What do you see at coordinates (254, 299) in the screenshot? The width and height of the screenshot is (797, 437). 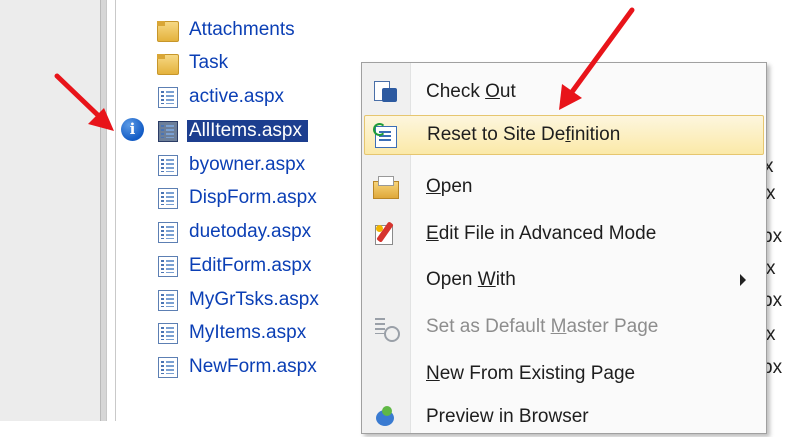 I see `tree-item-label: MyGrTsks.aspx` at bounding box center [254, 299].